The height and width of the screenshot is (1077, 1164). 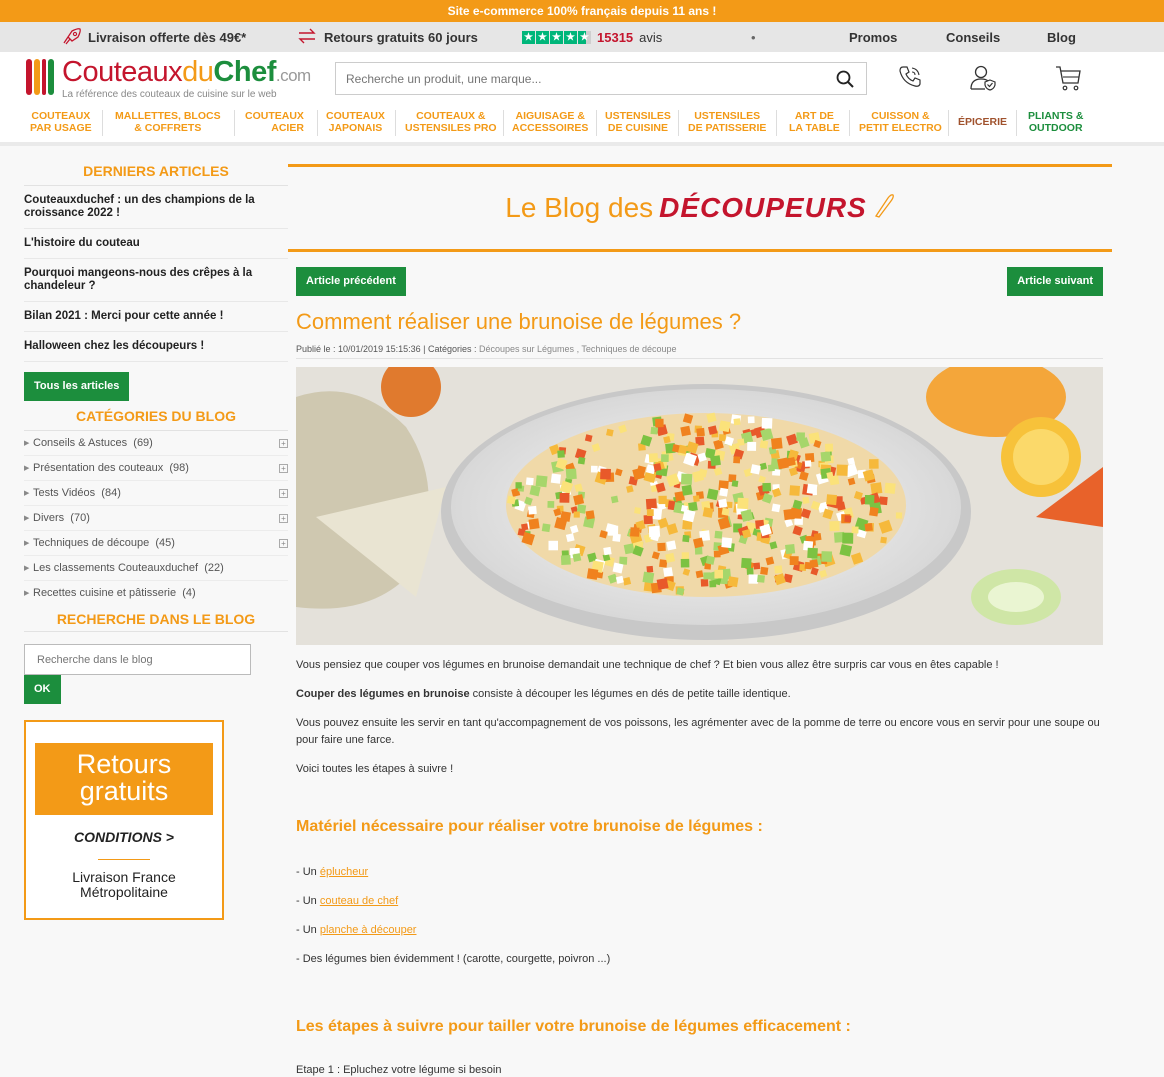 I want to click on blog-search-title: RECHERCHE DANS LE BLOG, so click(x=156, y=619).